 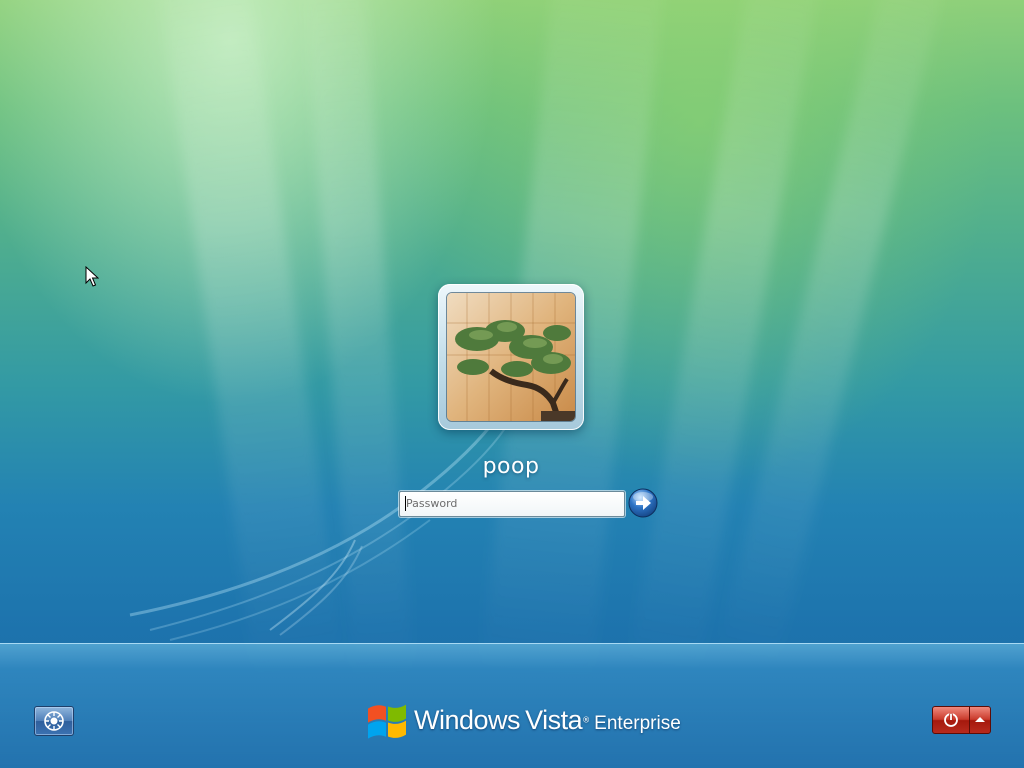 What do you see at coordinates (467, 720) in the screenshot?
I see `brand-windows-text: Windows` at bounding box center [467, 720].